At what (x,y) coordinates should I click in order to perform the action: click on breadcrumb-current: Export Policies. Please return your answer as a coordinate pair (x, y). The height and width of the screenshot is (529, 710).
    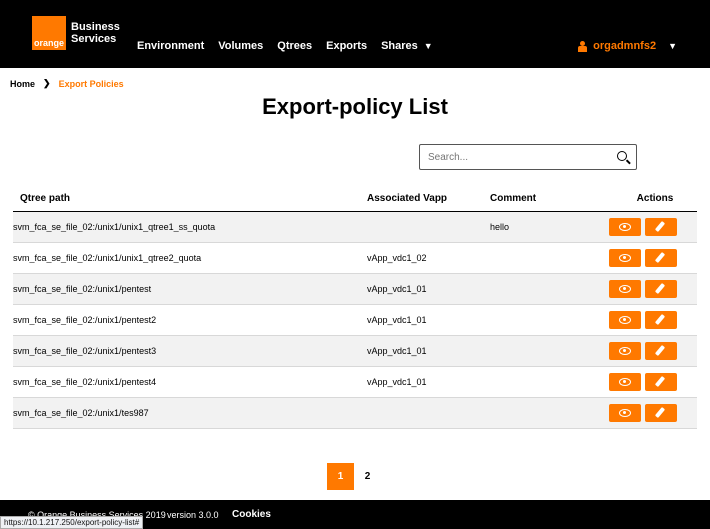
    Looking at the image, I should click on (91, 83).